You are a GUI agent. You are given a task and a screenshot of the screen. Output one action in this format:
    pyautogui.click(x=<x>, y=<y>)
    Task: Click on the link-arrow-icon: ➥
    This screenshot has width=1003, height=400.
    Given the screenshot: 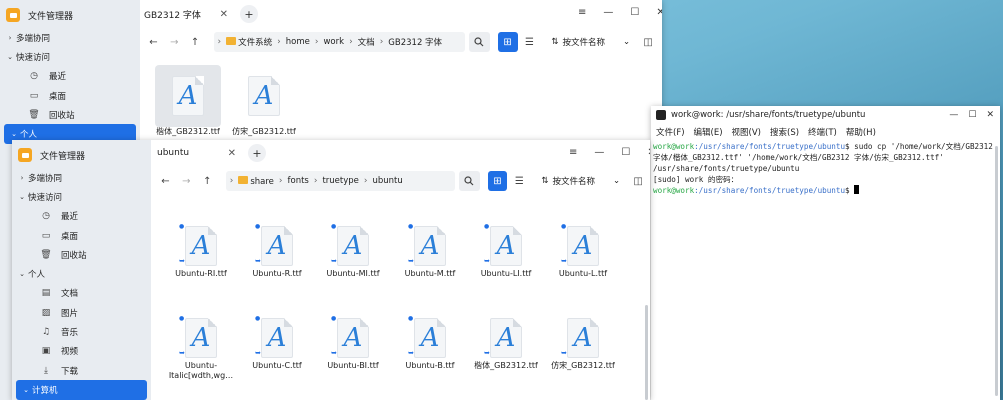 What is the action you would take?
    pyautogui.click(x=182, y=261)
    